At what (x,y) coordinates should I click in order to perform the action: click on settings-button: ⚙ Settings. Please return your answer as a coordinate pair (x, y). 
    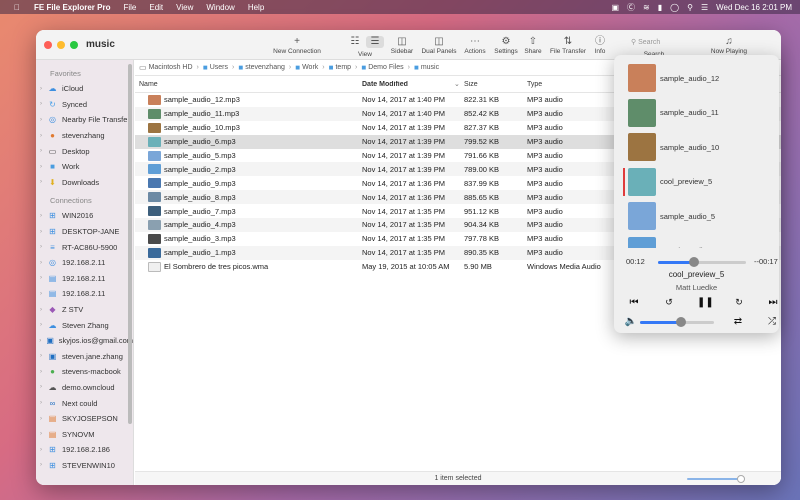
    Looking at the image, I should click on (506, 45).